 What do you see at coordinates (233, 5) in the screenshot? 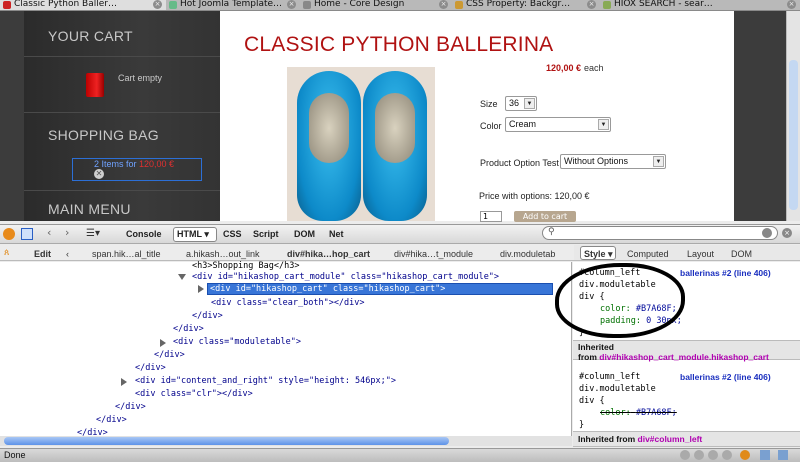
I see `tab-hot-joomla: Hot Joomla Template… ×` at bounding box center [233, 5].